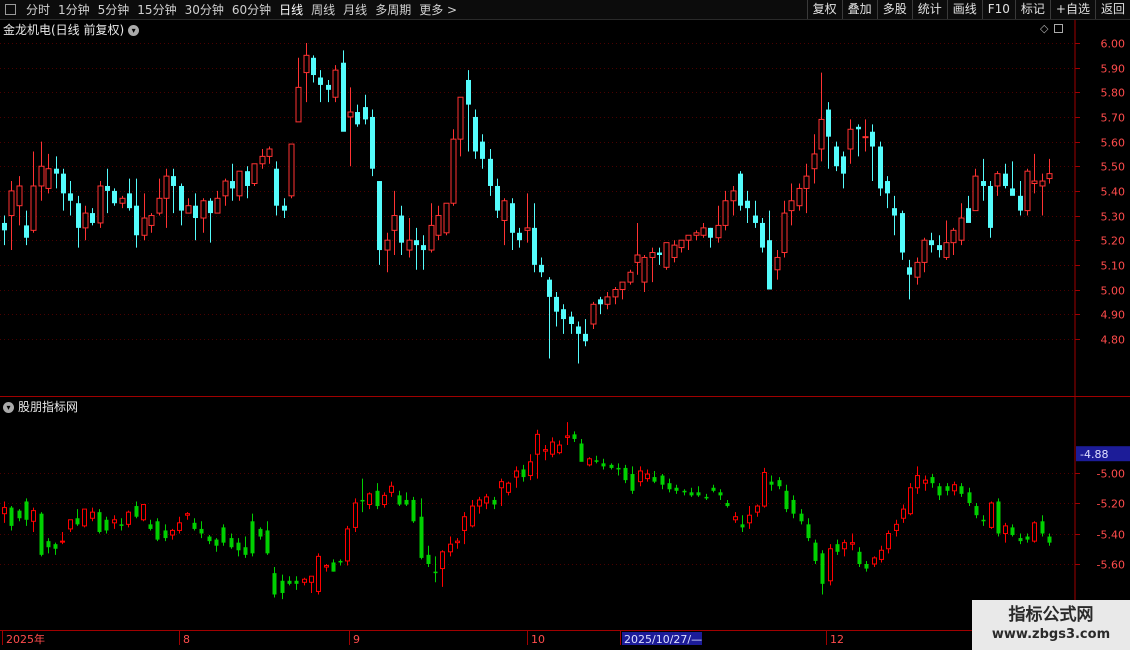 The image size is (1130, 650). Describe the element at coordinates (1113, 241) in the screenshot. I see `y-tick-label: 5.20` at that location.